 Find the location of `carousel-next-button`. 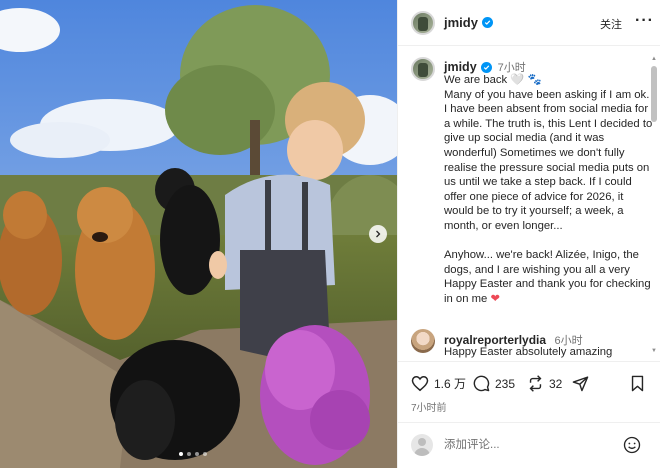

carousel-next-button is located at coordinates (378, 234).